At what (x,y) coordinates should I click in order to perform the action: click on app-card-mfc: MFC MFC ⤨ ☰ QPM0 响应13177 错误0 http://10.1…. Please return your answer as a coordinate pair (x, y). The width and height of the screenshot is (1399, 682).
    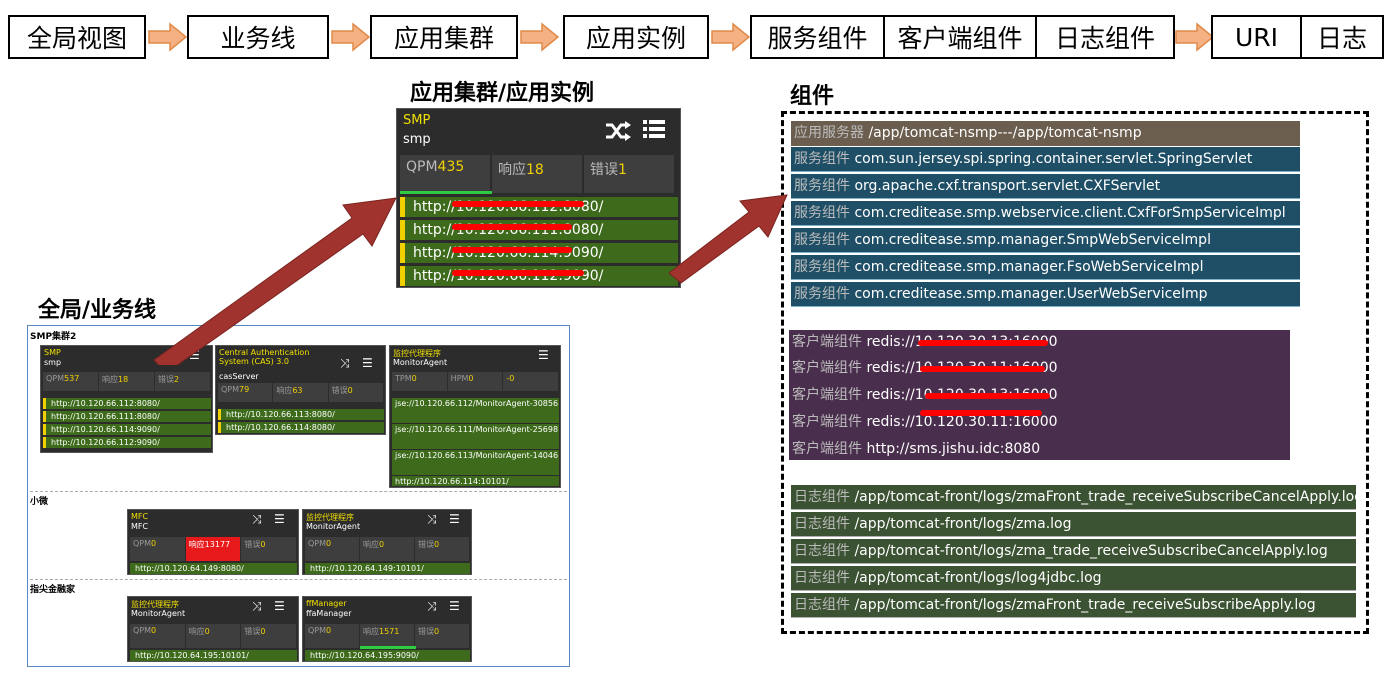
    Looking at the image, I should click on (213, 542).